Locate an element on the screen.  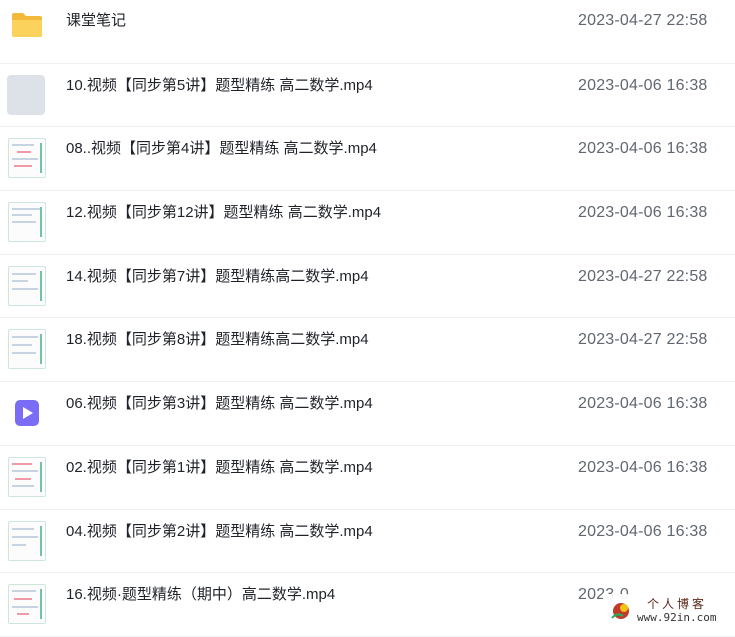
file-name: 16.视频·题型精练（期中）高二数学.mp4 is located at coordinates (201, 595).